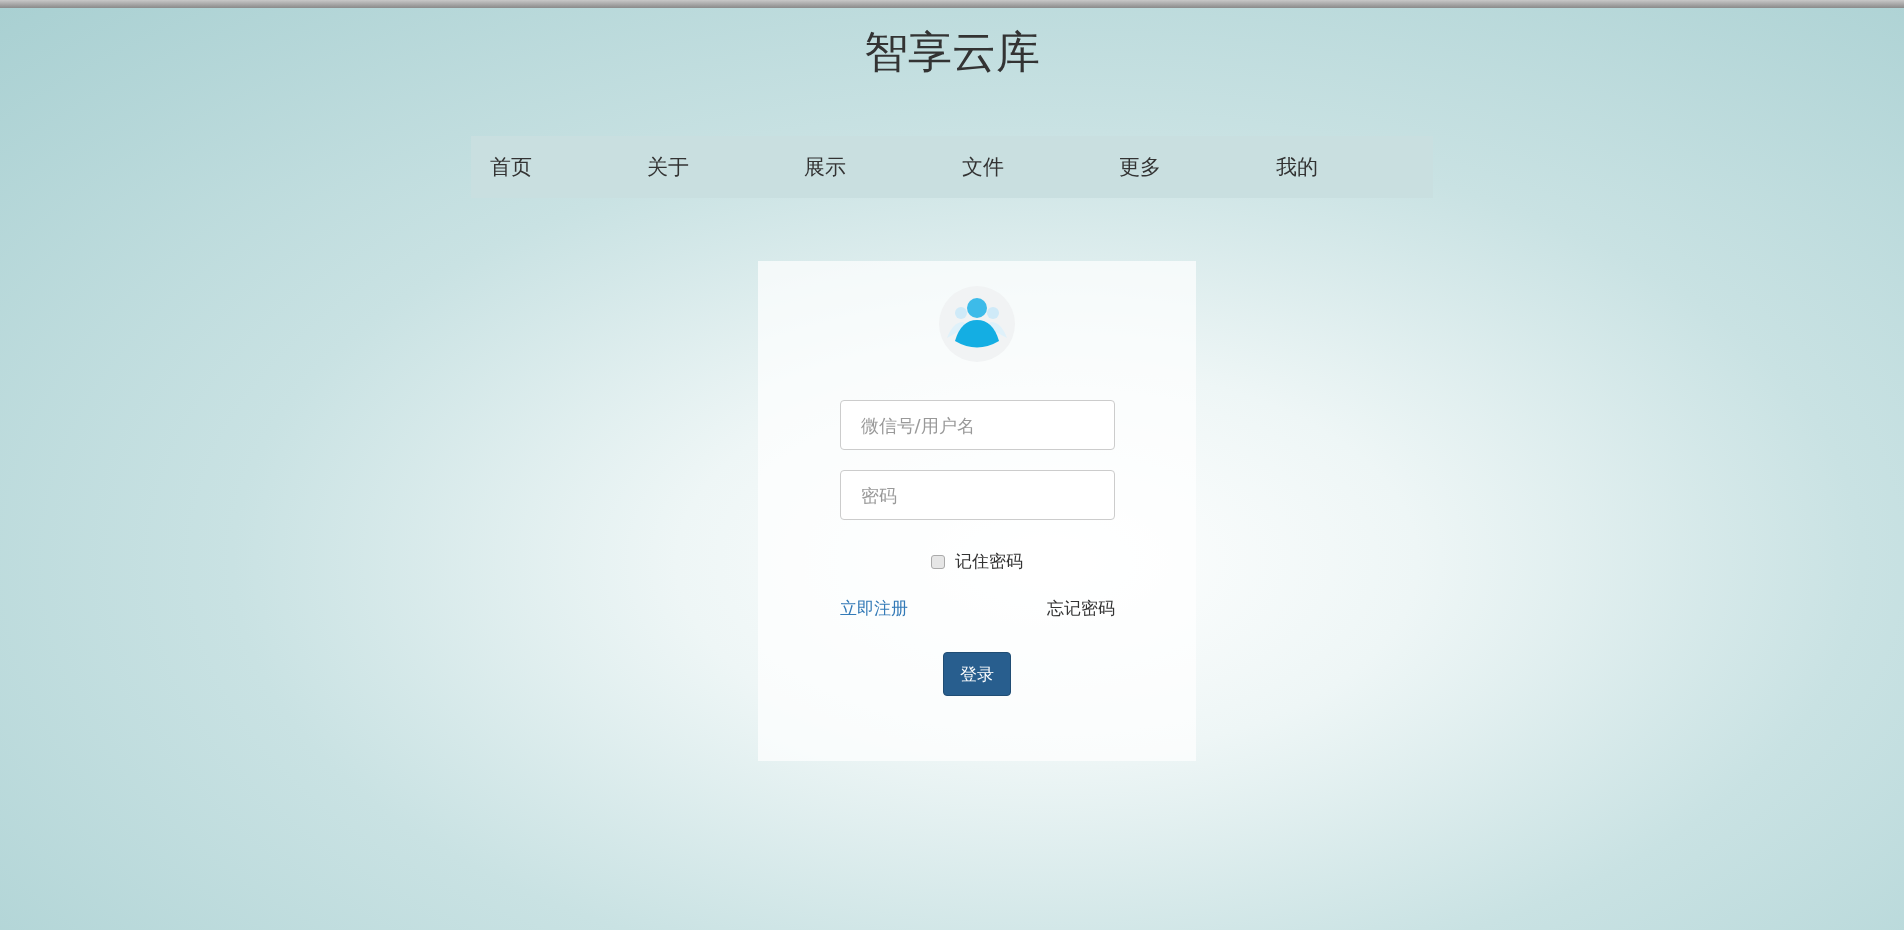 This screenshot has height=930, width=1904. What do you see at coordinates (1197, 167) in the screenshot?
I see `nav-link: 更多` at bounding box center [1197, 167].